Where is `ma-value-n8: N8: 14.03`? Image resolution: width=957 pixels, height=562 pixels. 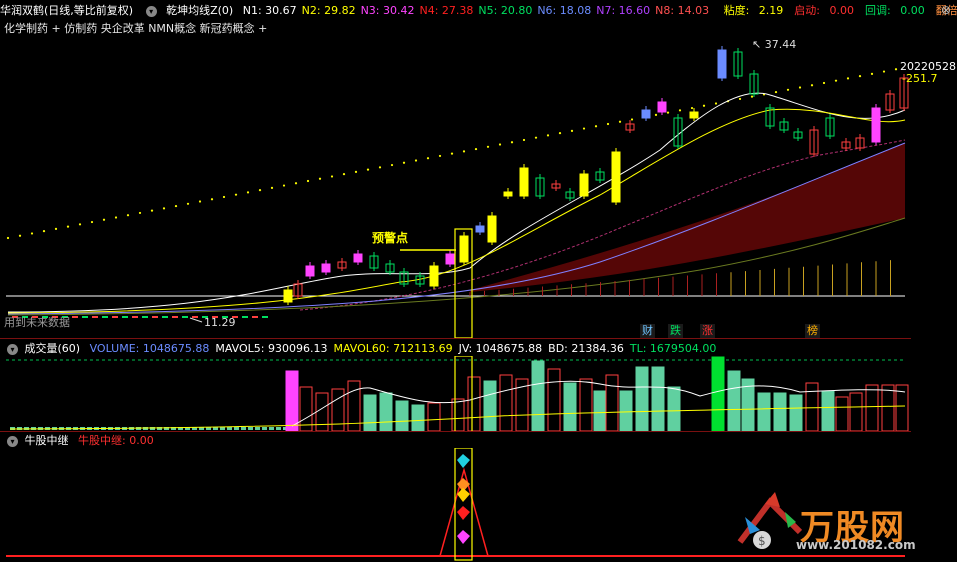
ma-value-n8: N8: 14.03 is located at coordinates (682, 10).